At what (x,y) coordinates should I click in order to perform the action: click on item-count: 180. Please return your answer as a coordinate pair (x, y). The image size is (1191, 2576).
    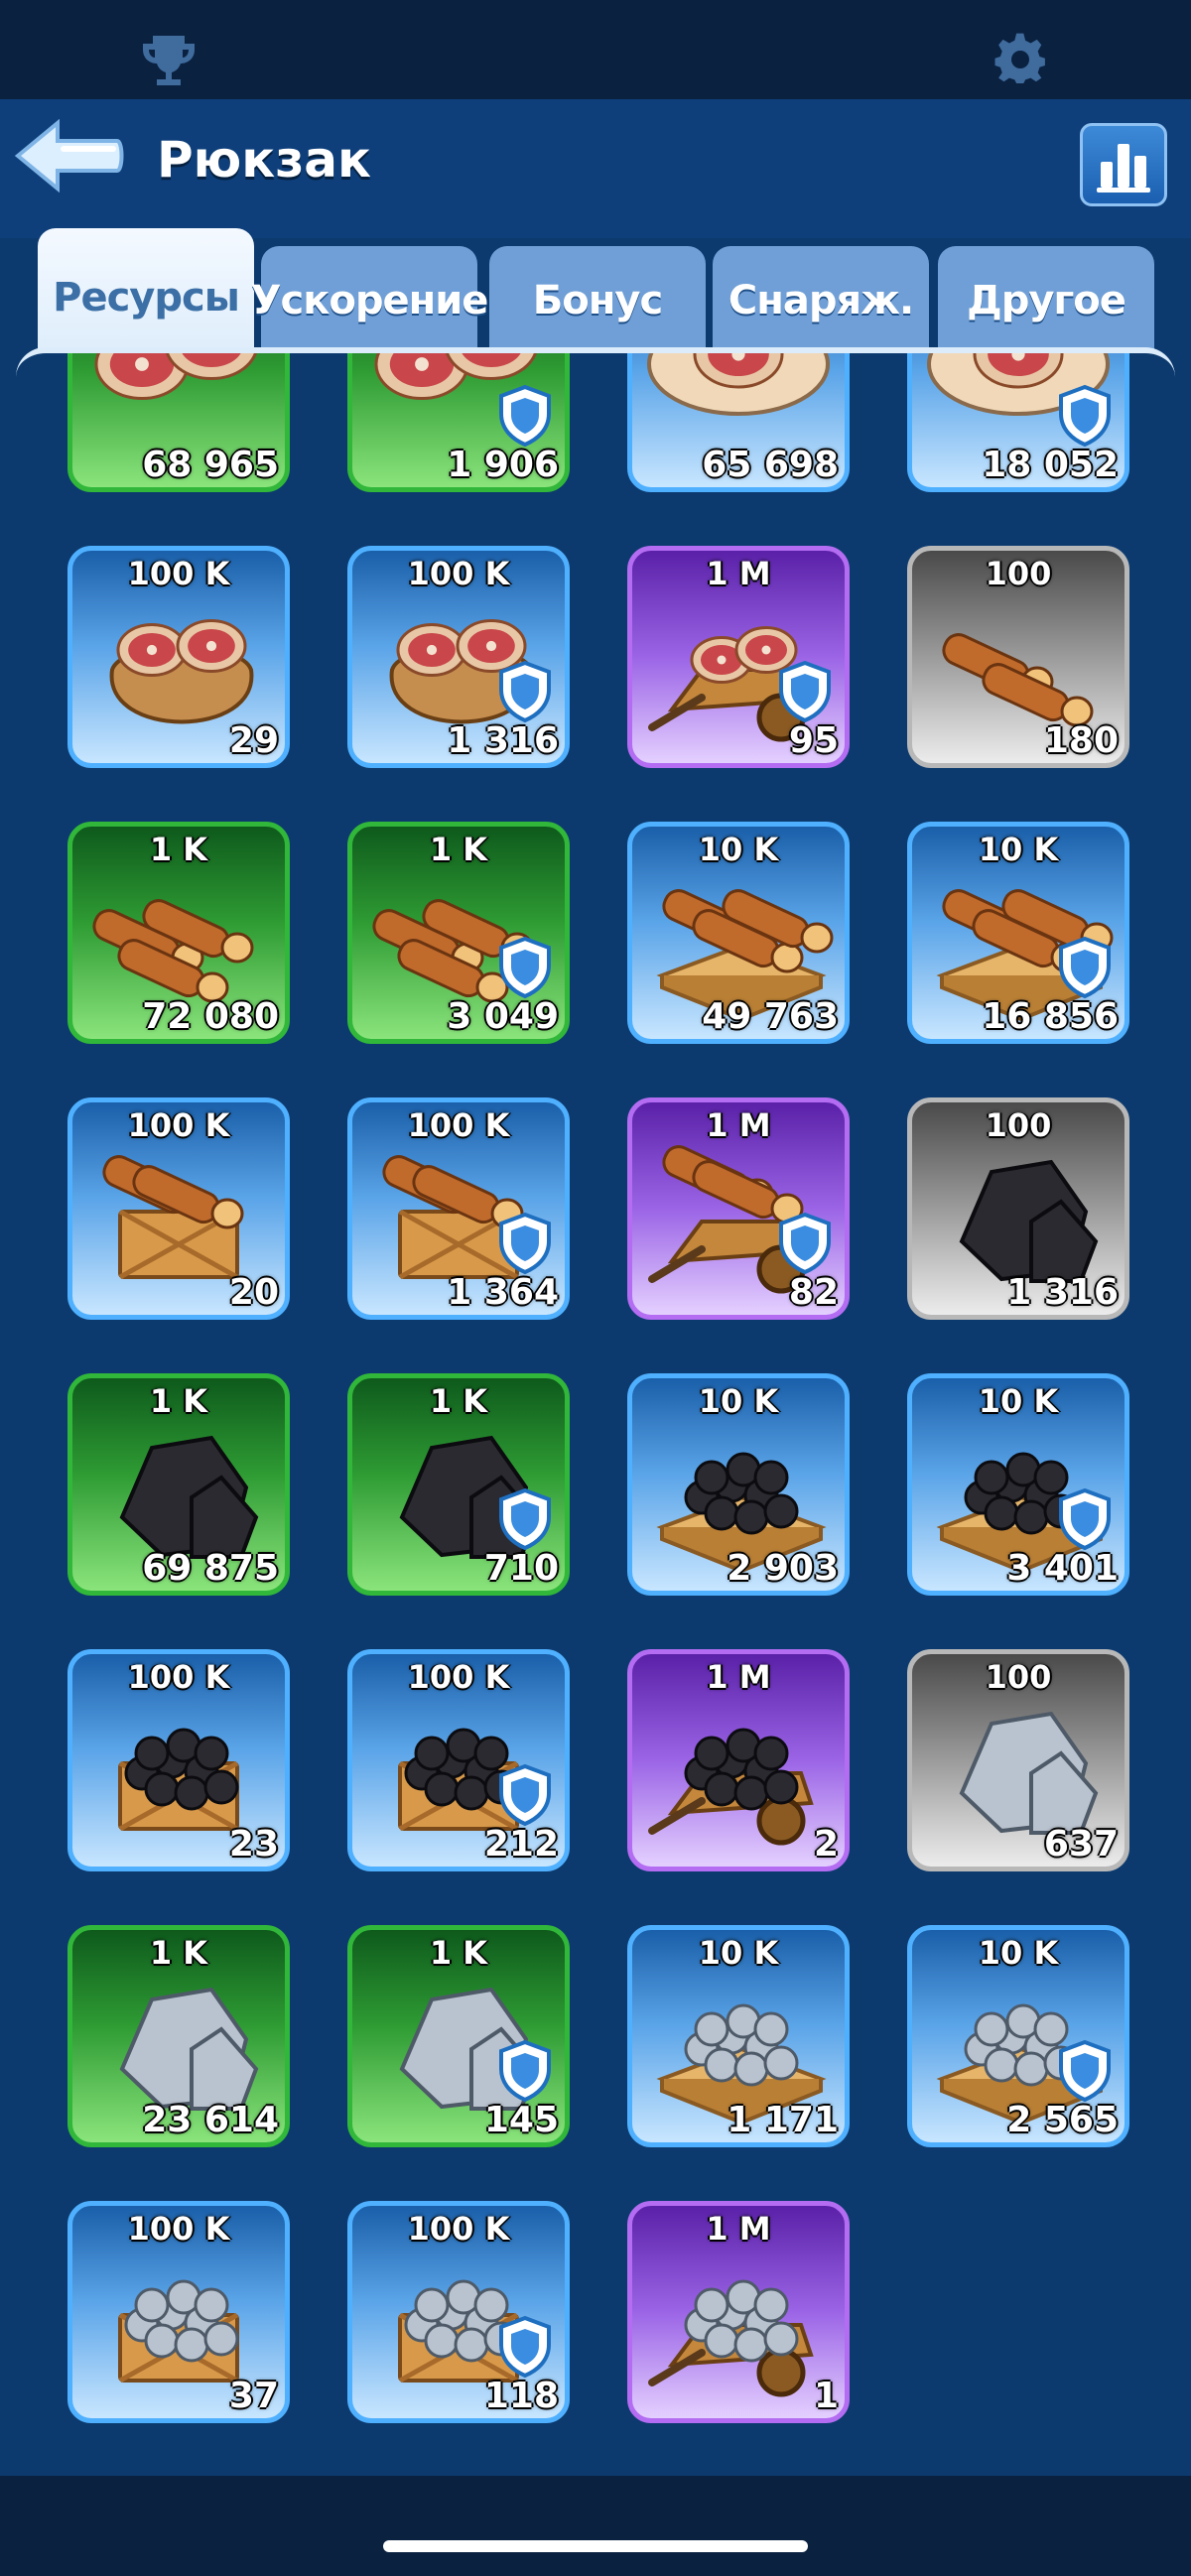
    Looking at the image, I should click on (1081, 741).